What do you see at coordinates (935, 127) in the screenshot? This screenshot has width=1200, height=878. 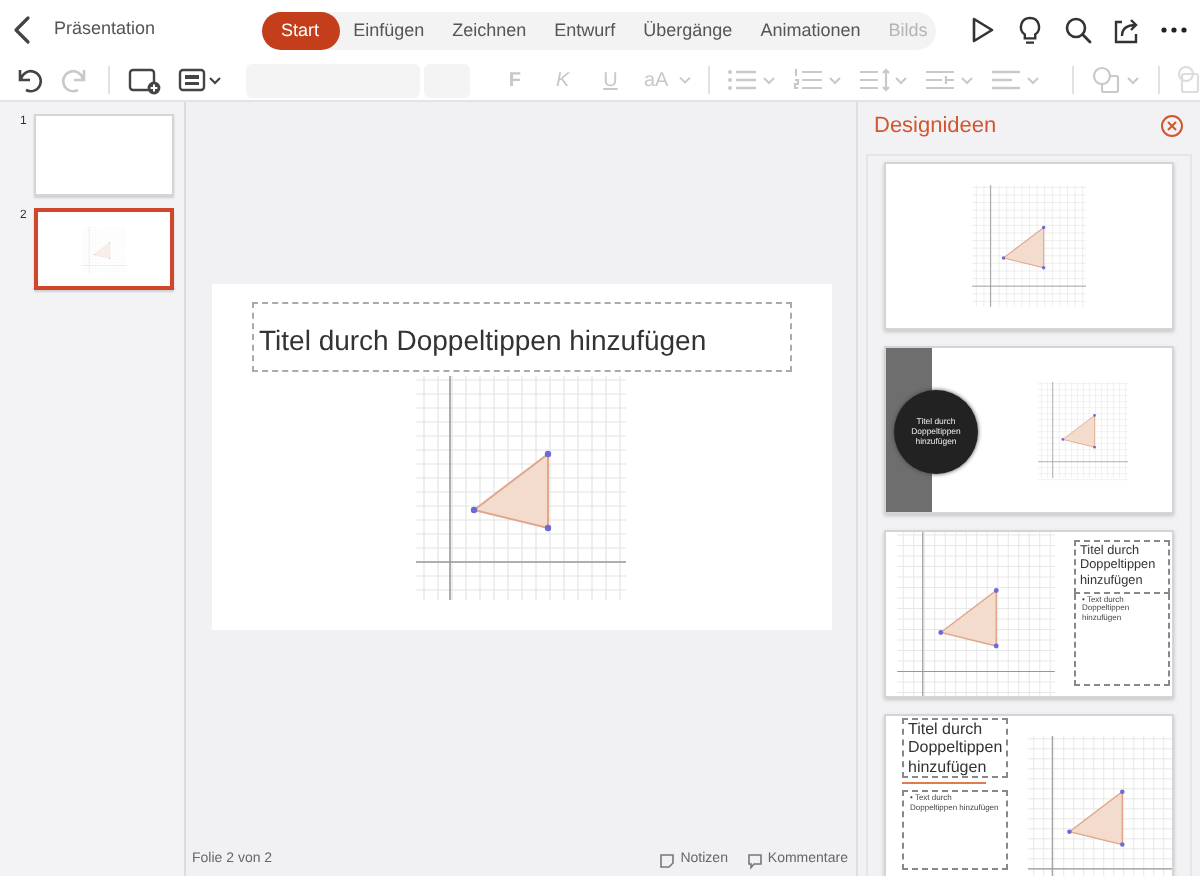 I see `pane-title: Designideen` at bounding box center [935, 127].